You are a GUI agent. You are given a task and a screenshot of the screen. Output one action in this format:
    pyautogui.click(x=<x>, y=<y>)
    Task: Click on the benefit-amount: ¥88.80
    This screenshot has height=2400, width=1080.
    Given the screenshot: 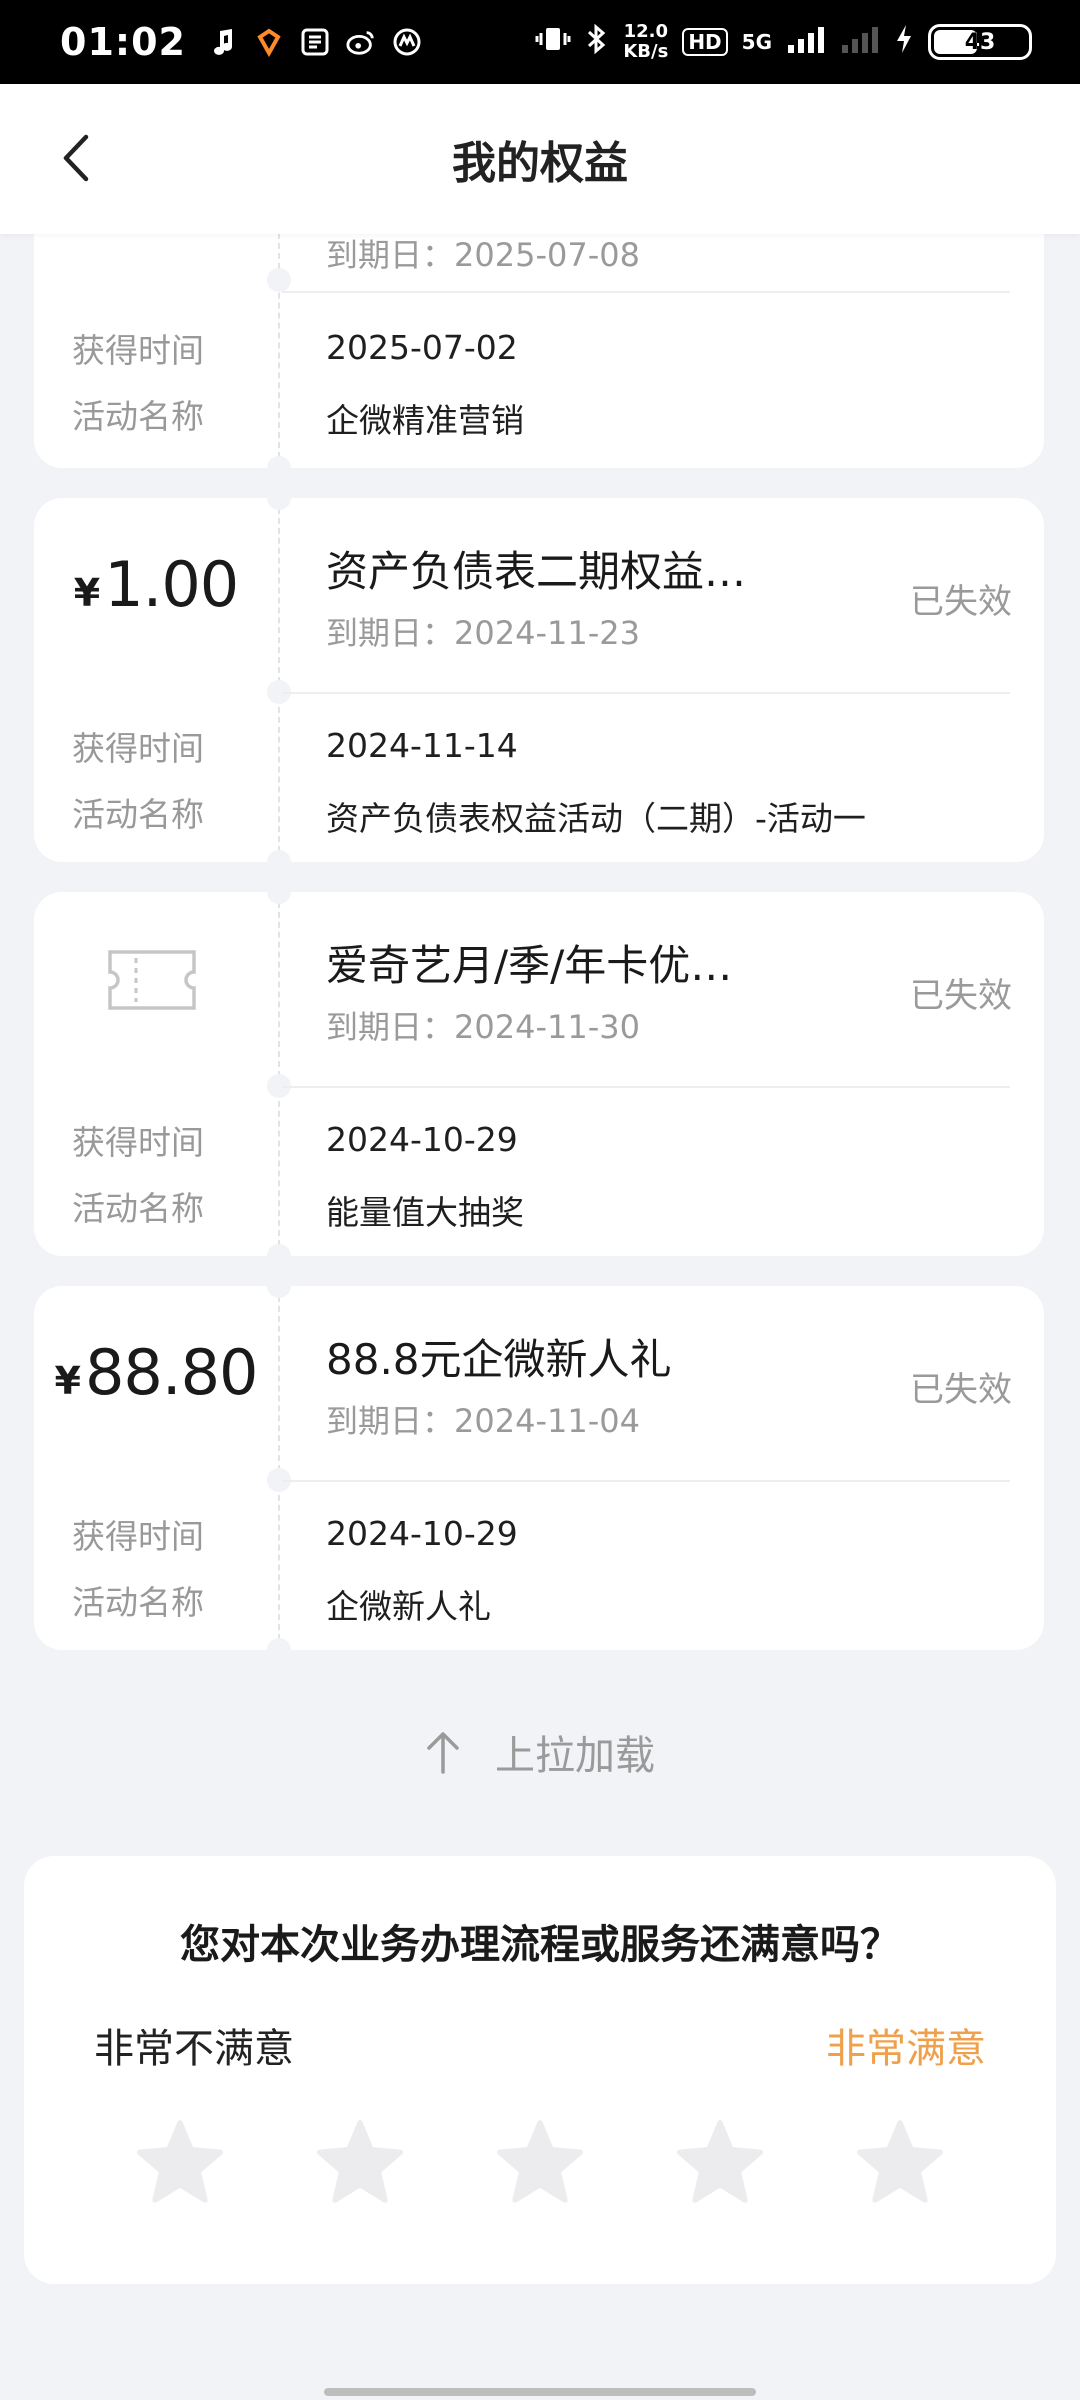 What is the action you would take?
    pyautogui.click(x=156, y=1372)
    